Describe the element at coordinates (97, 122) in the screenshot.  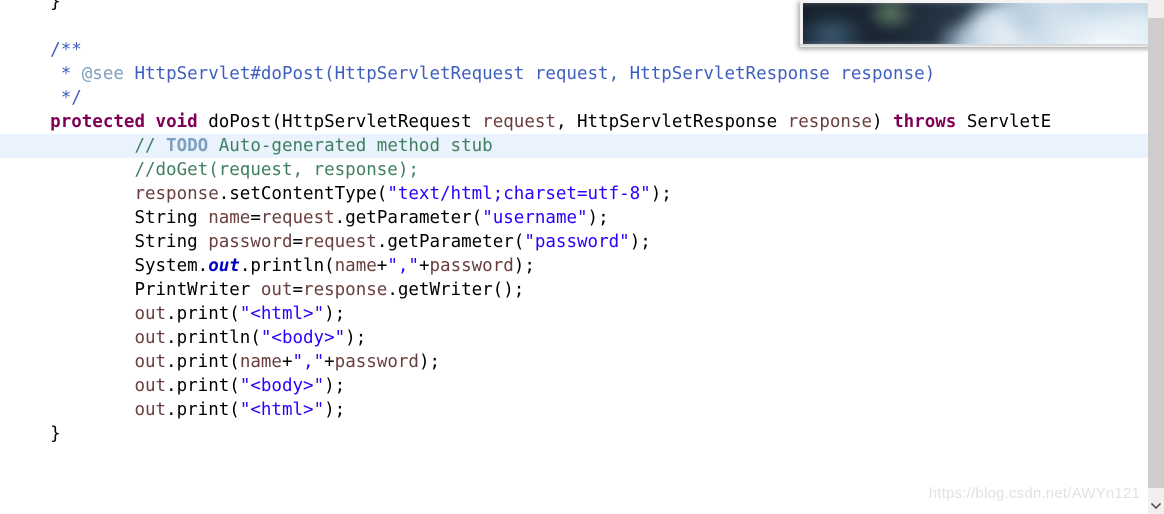
I see `code-token-kw: protected` at that location.